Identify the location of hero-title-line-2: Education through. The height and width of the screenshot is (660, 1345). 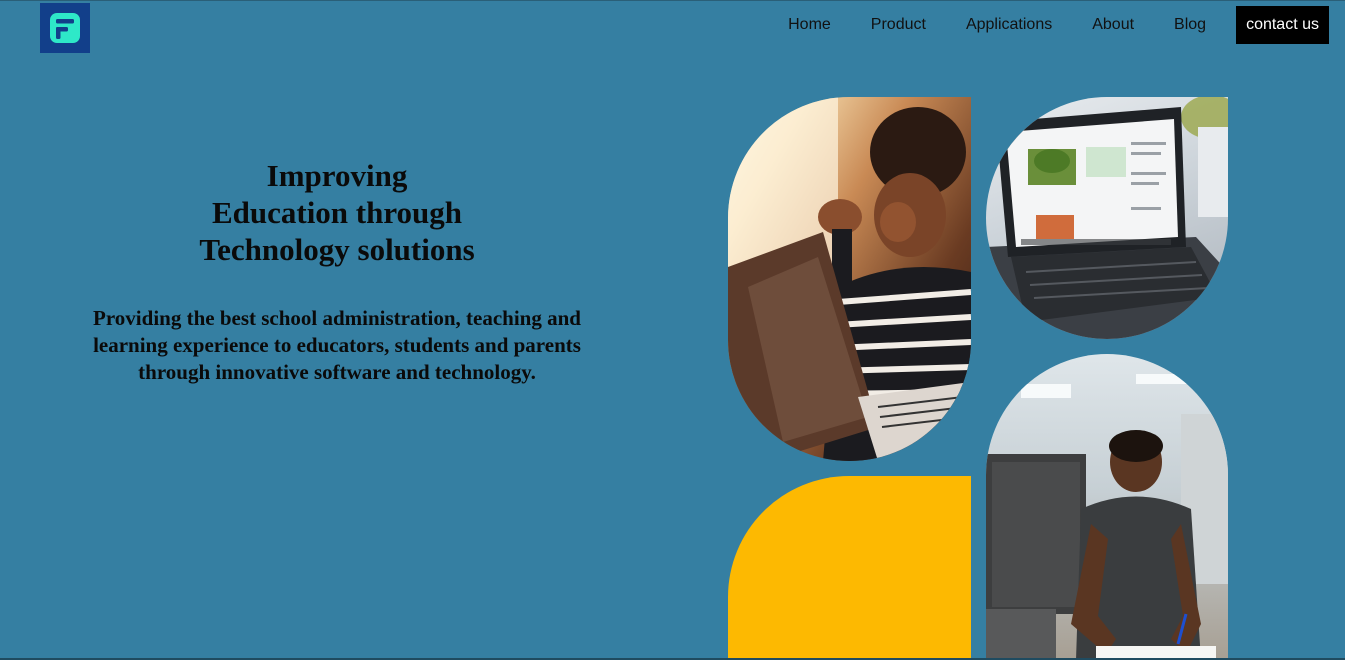
(337, 212).